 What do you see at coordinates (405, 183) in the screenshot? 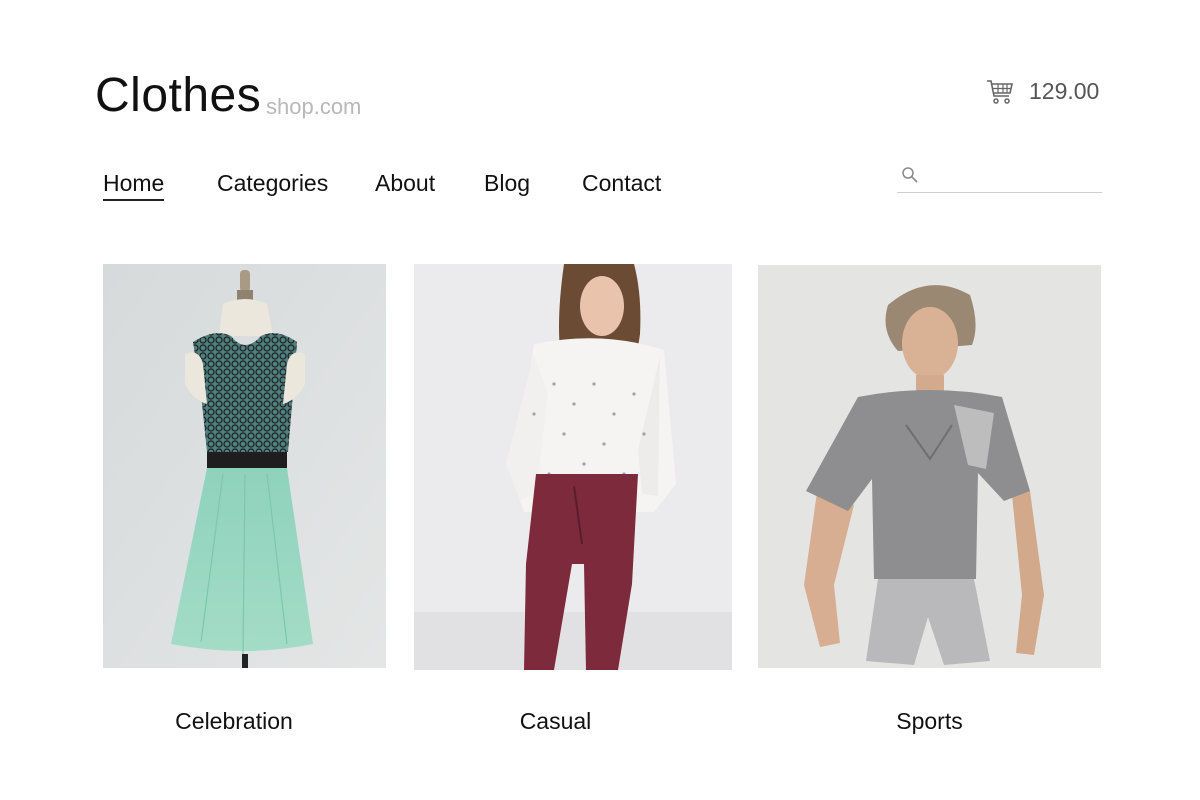
I see `nav-item-about: About` at bounding box center [405, 183].